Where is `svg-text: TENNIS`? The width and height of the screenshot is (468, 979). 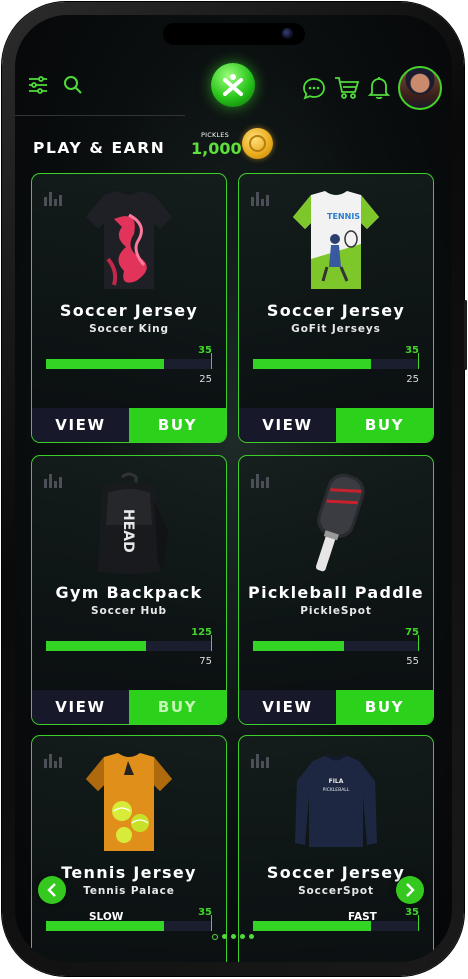 svg-text: TENNIS is located at coordinates (343, 216).